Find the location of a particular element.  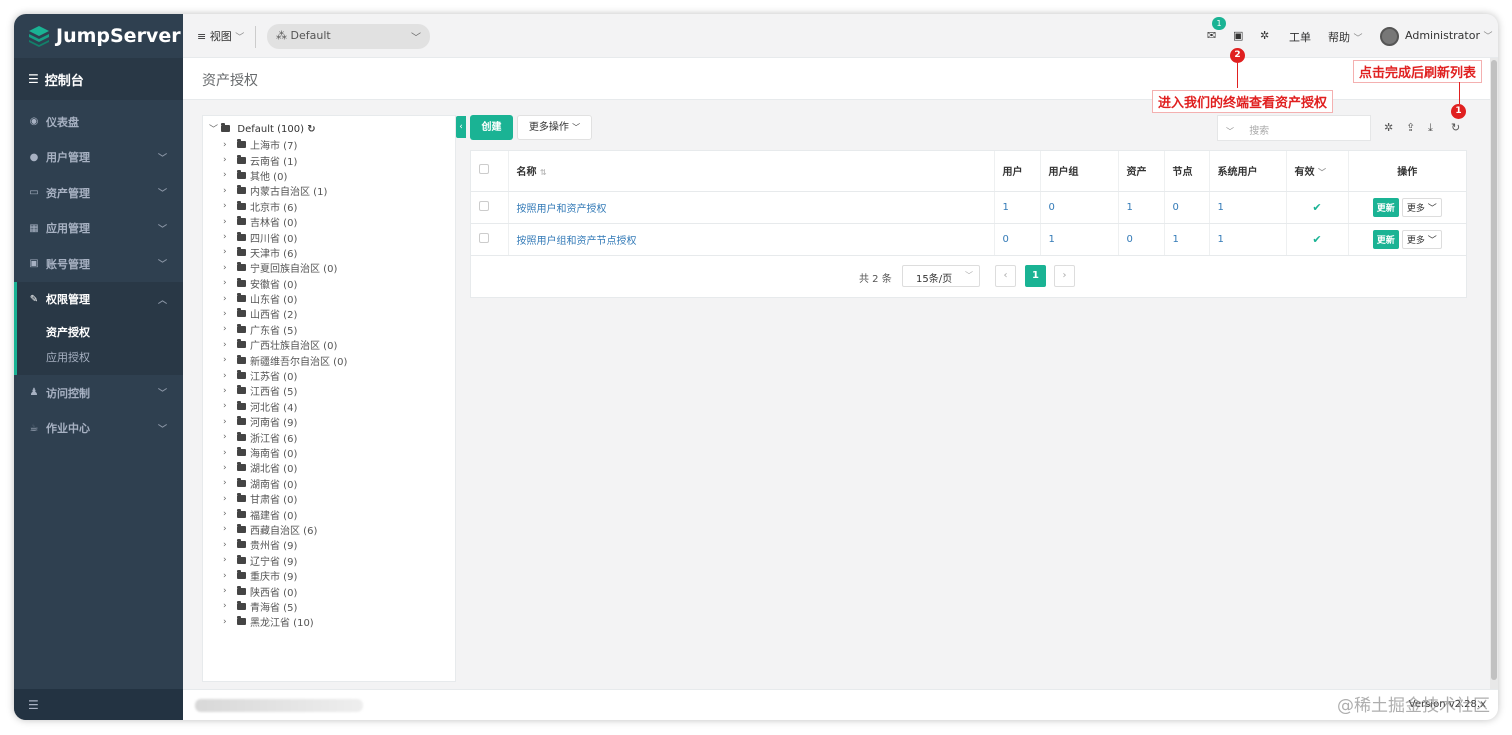

page-size-select: 15条/页 ﹀ is located at coordinates (941, 276).